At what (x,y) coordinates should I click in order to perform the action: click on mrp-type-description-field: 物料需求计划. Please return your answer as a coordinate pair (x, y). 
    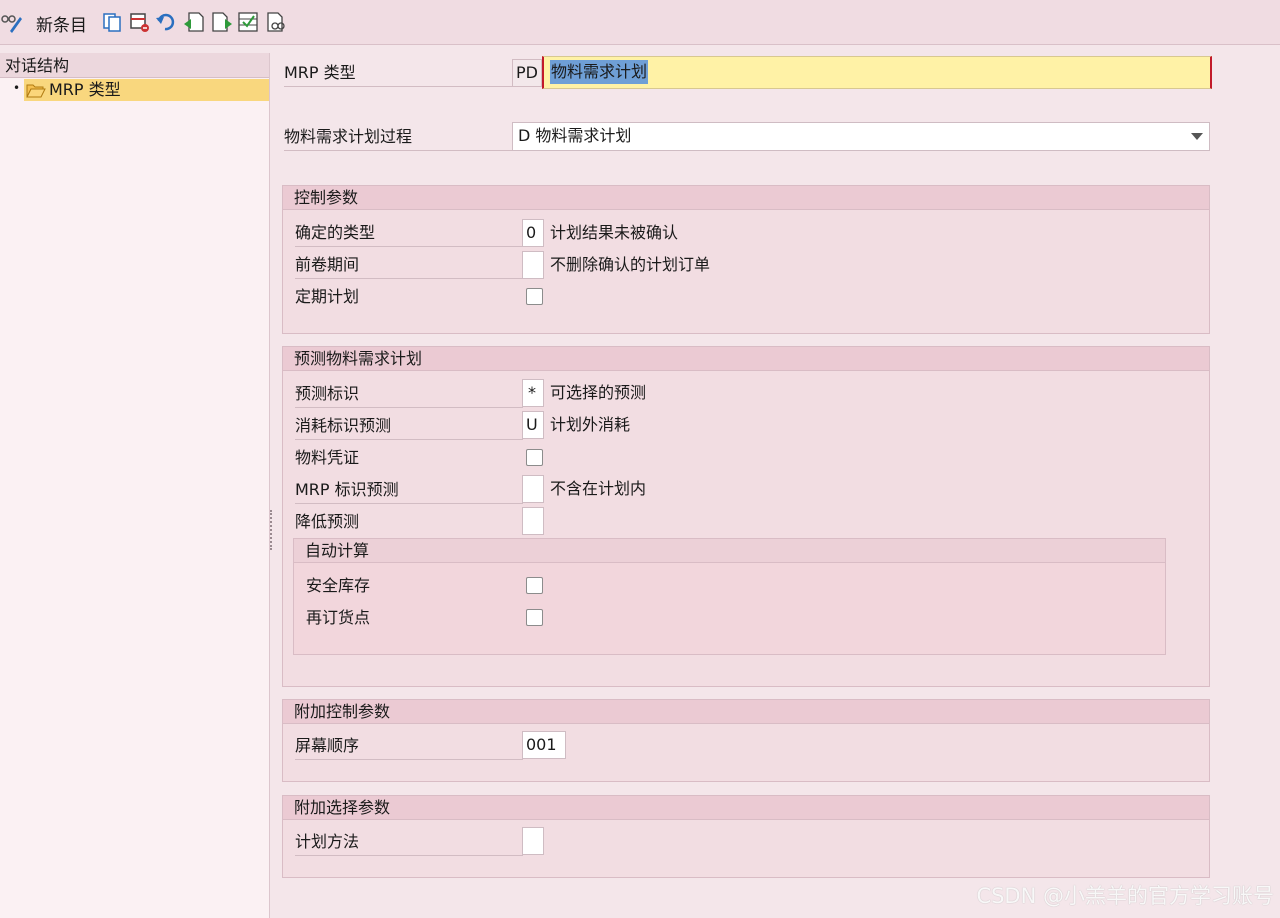
    Looking at the image, I should click on (877, 72).